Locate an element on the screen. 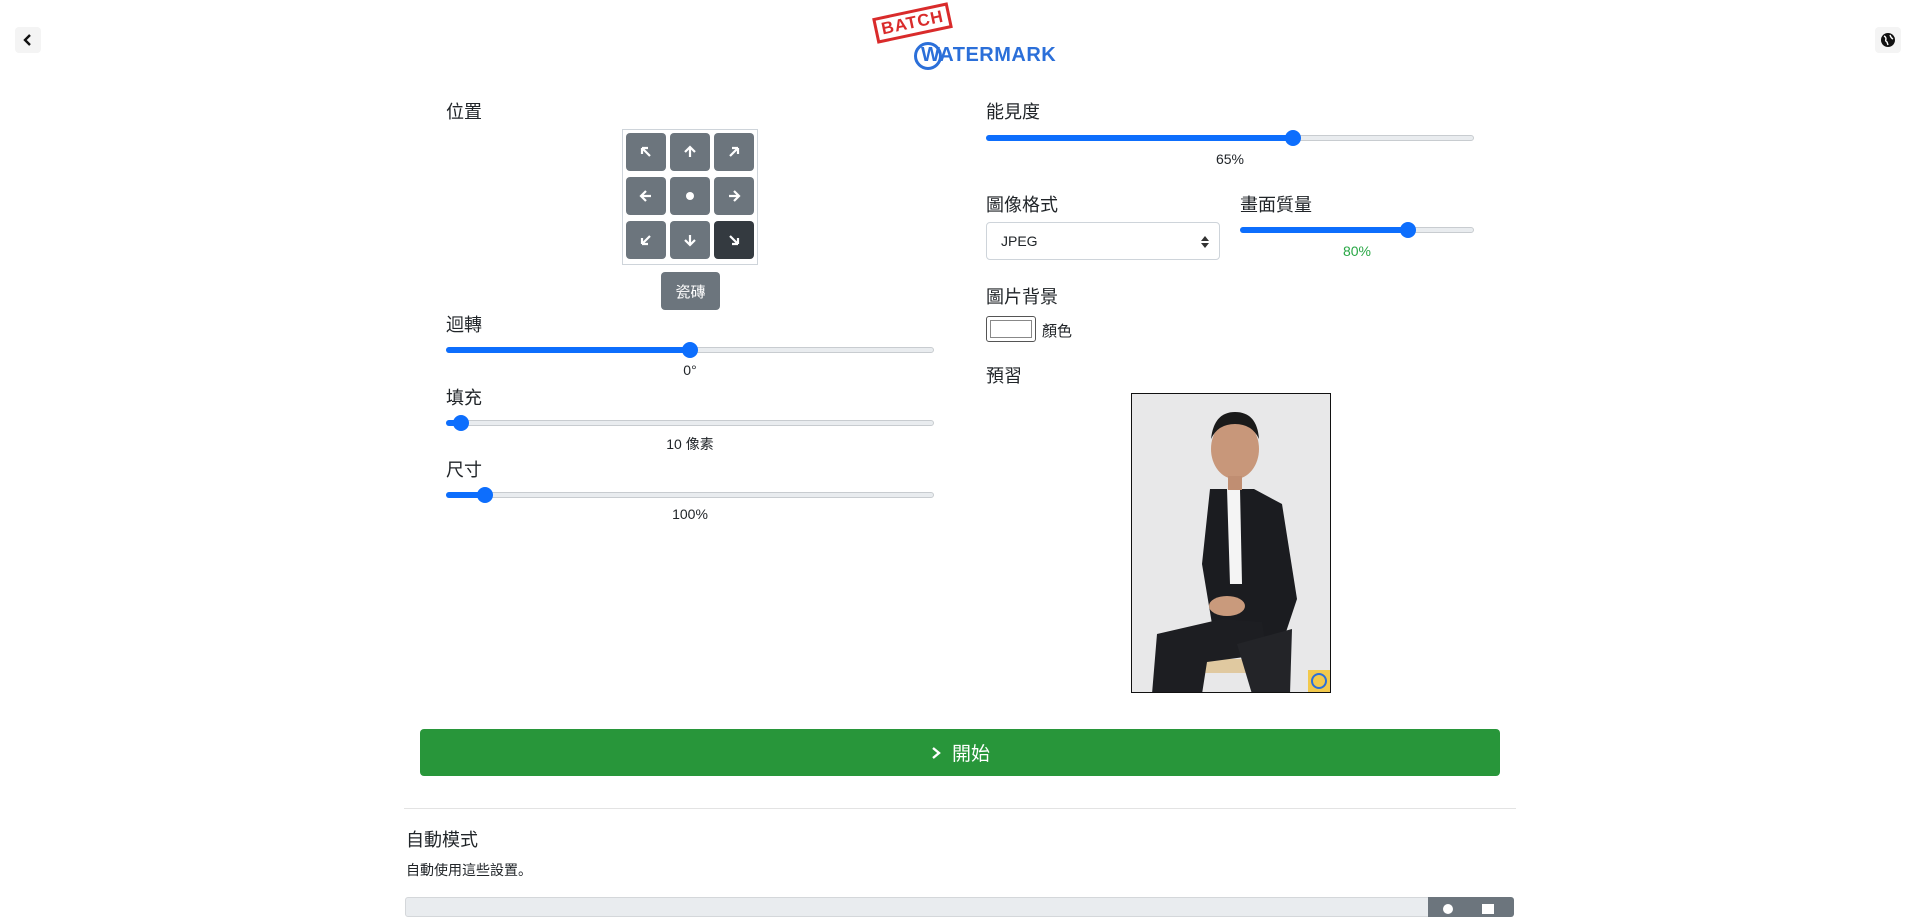 This screenshot has width=1920, height=917. visibility-slider is located at coordinates (1230, 137).